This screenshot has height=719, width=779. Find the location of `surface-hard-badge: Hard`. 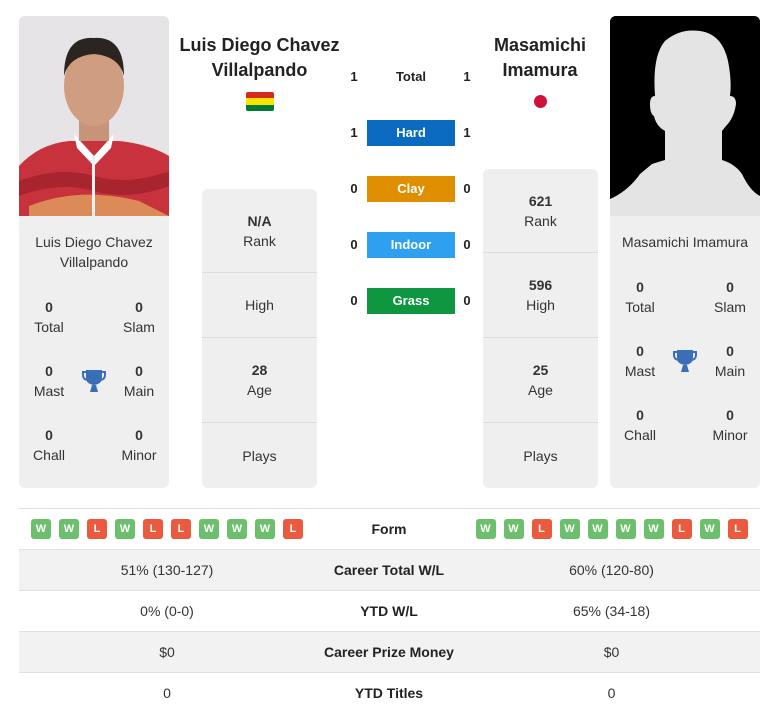

surface-hard-badge: Hard is located at coordinates (411, 133).